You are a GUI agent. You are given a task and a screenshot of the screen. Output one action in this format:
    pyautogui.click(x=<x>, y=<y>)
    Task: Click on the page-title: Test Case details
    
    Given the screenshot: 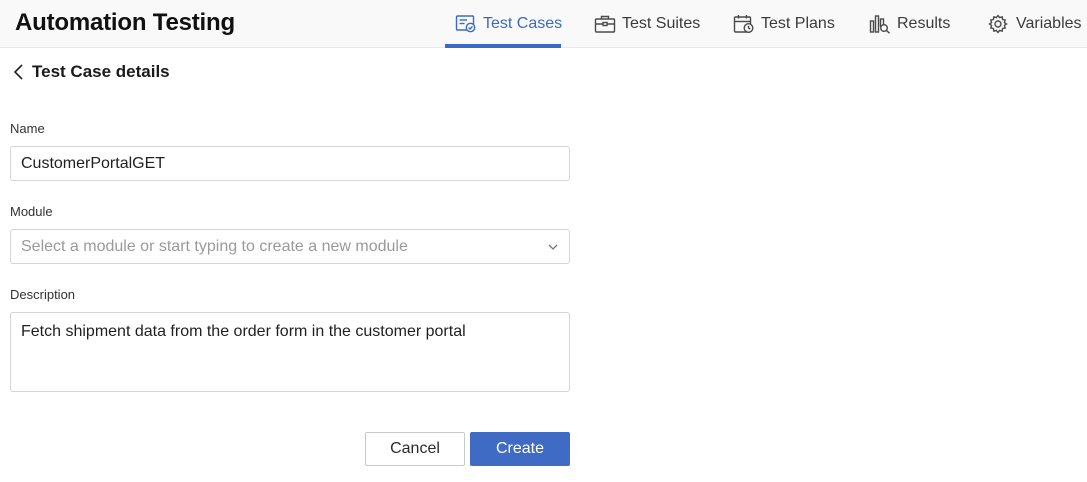 What is the action you would take?
    pyautogui.click(x=101, y=71)
    